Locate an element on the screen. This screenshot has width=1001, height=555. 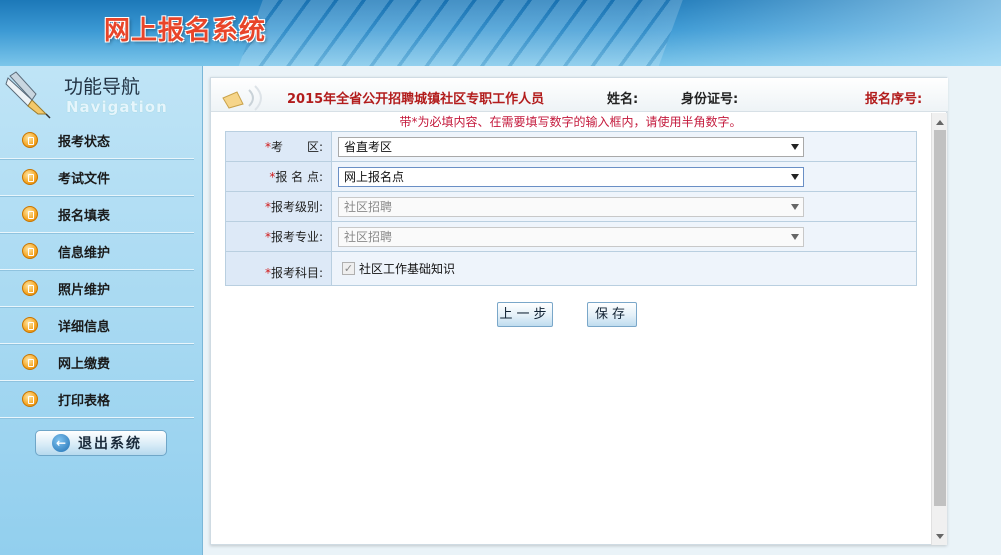
vertical-scrollbar is located at coordinates (939, 329).